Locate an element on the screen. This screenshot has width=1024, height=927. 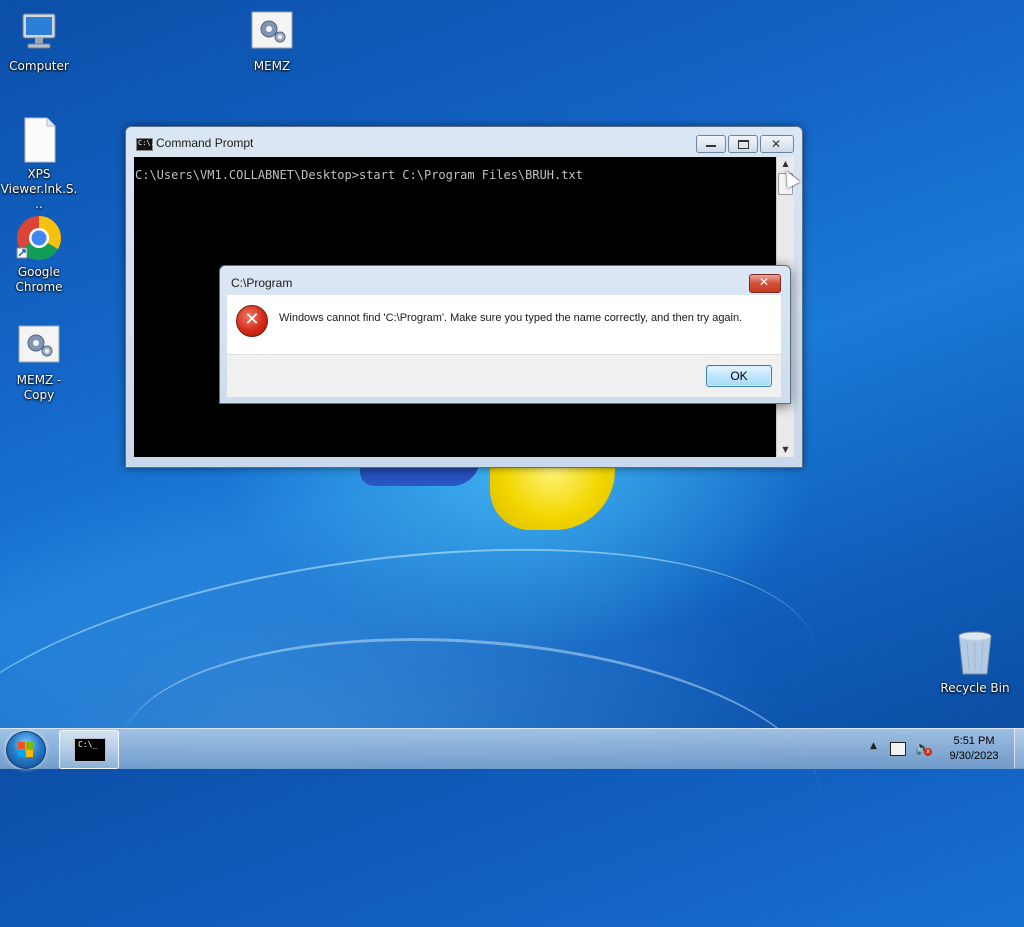
desktop-icon-label: Google Chrome is located at coordinates (39, 279).